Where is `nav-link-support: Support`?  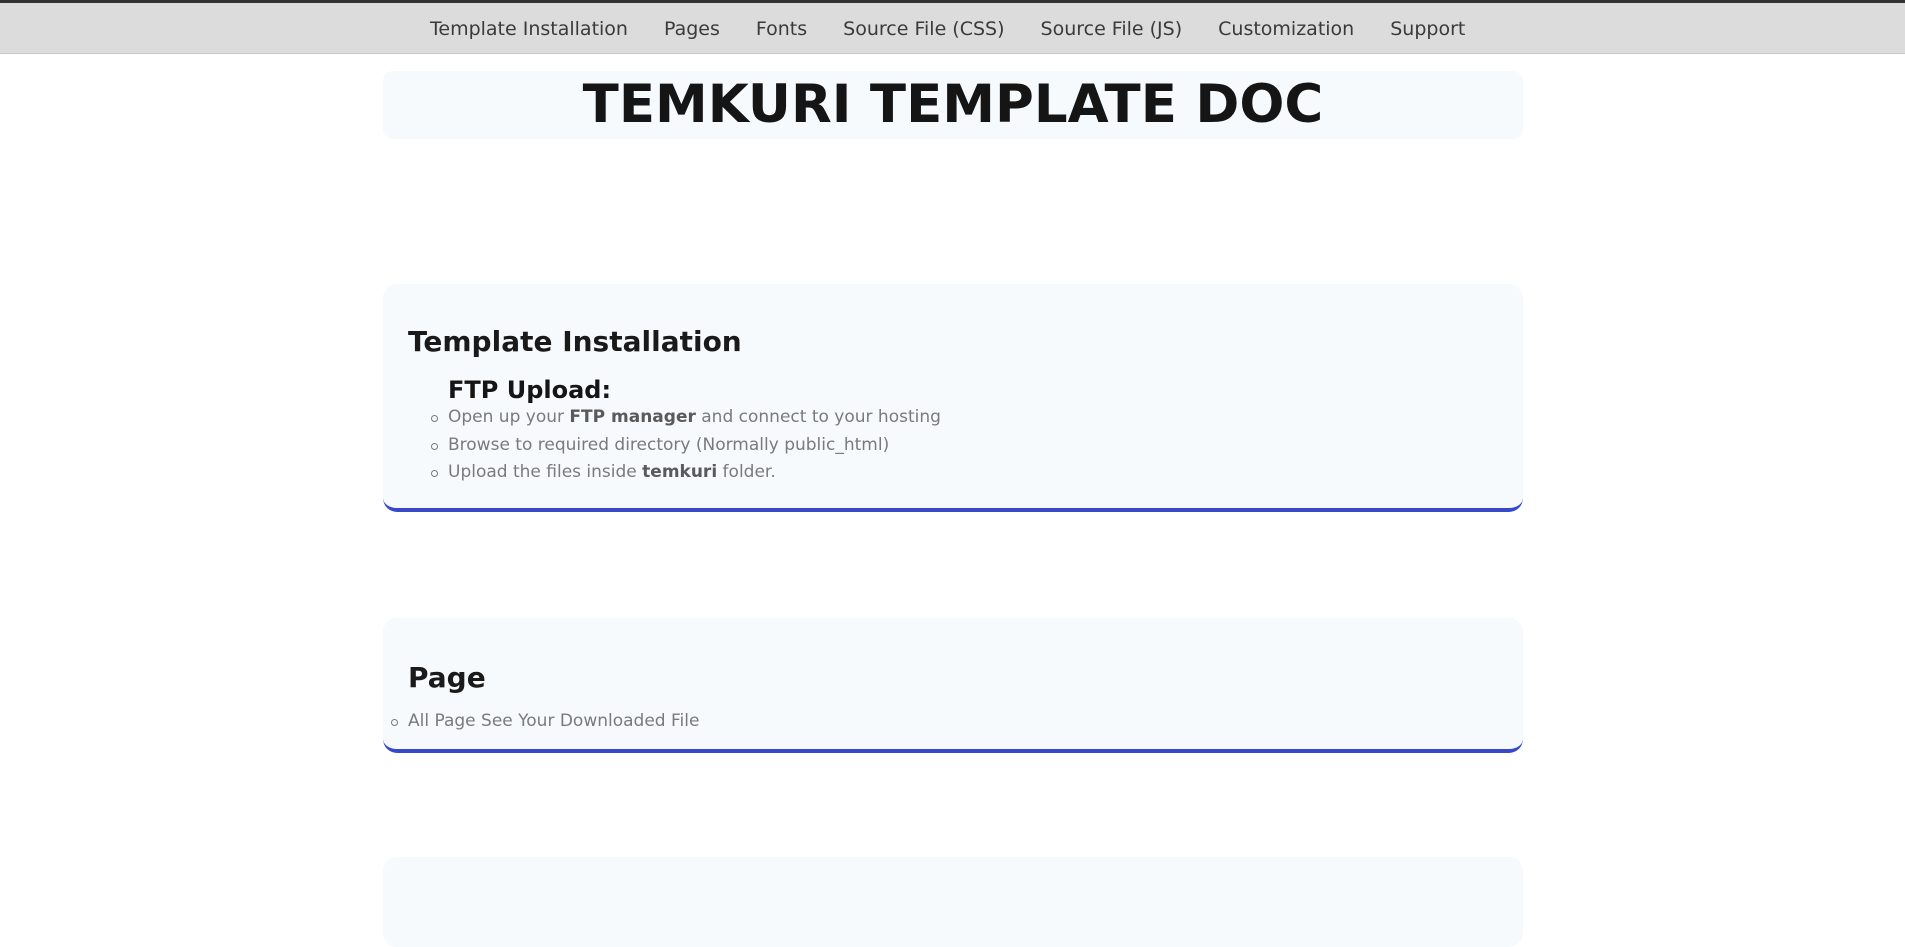 nav-link-support: Support is located at coordinates (1427, 29).